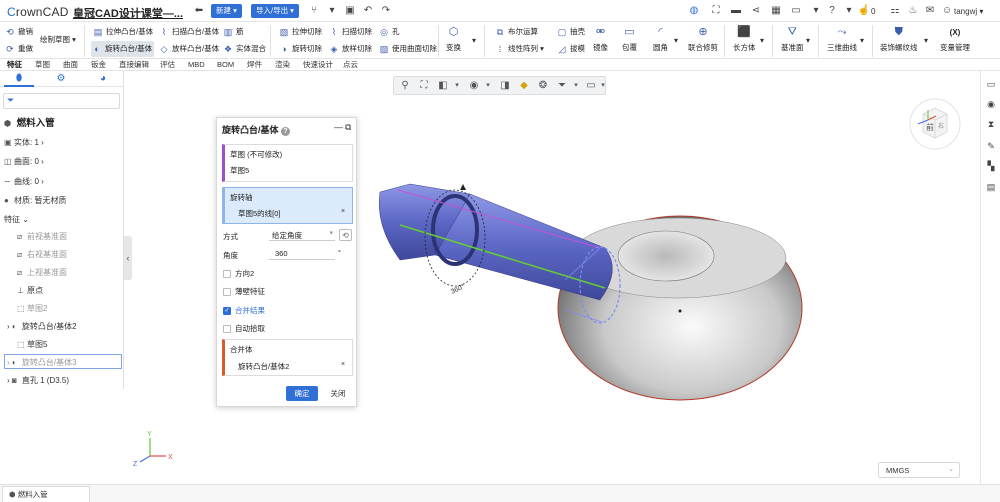 The height and width of the screenshot is (502, 1000). I want to click on tree-item-front-plane: ⧄ 前视基准面, so click(42, 236).